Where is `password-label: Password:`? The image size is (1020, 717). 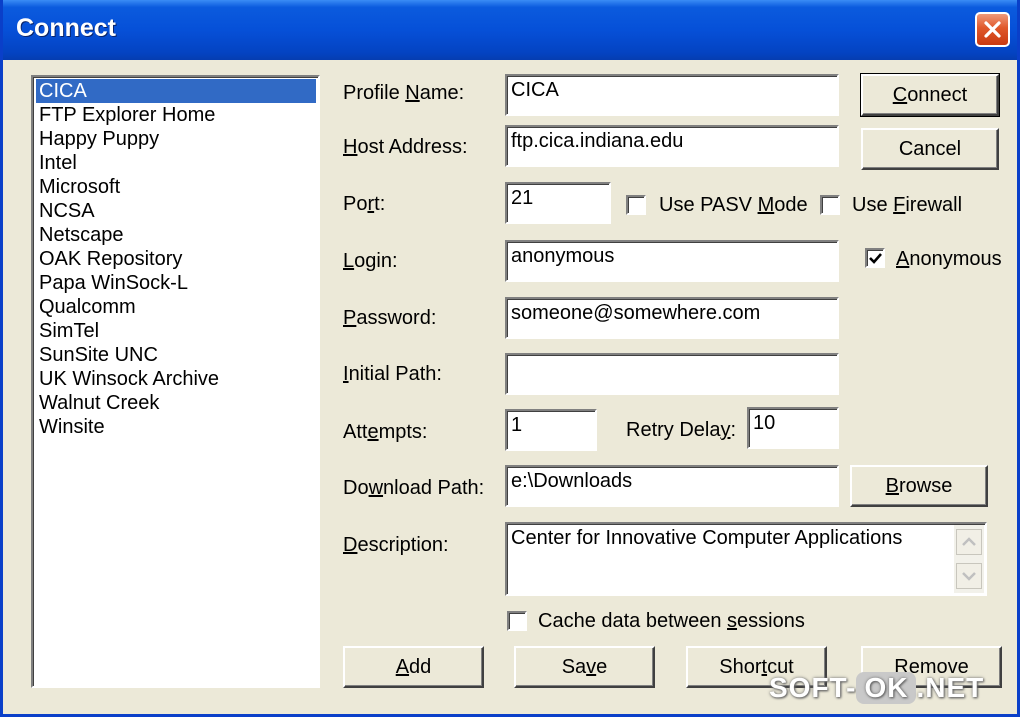
password-label: Password: is located at coordinates (390, 318).